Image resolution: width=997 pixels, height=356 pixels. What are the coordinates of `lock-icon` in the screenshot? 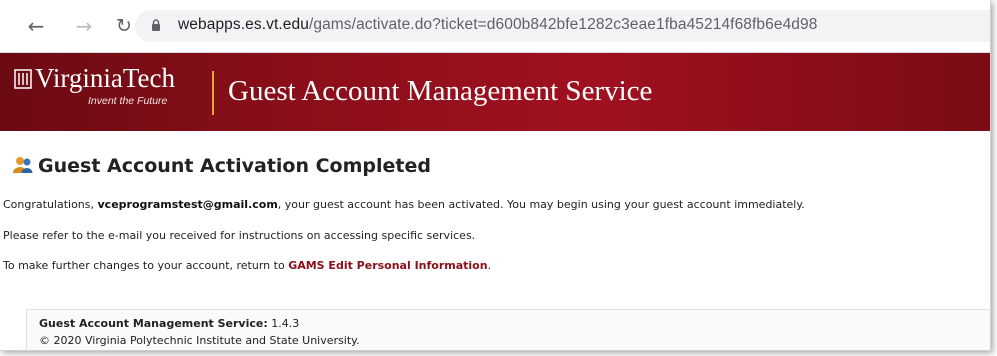 It's located at (156, 25).